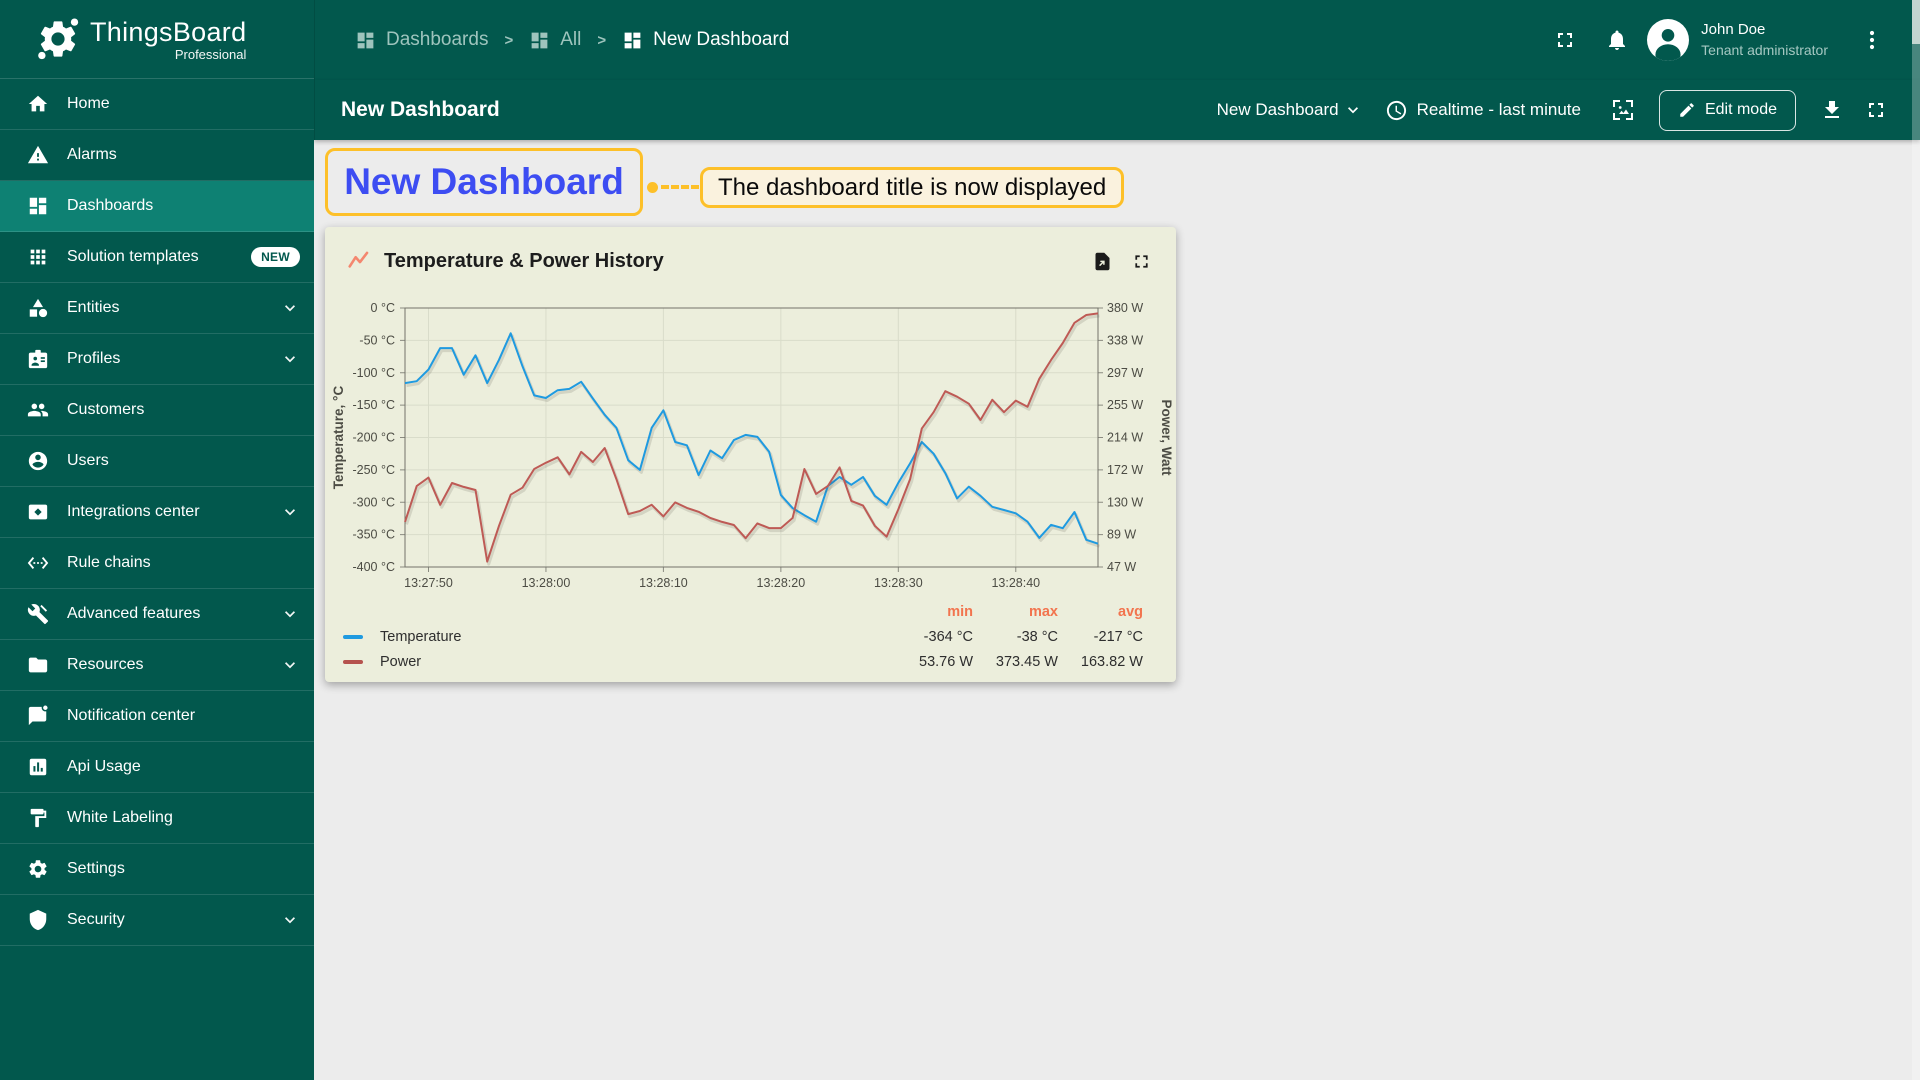 The width and height of the screenshot is (1920, 1080). I want to click on edit-mode-button: Edit mode, so click(1727, 110).